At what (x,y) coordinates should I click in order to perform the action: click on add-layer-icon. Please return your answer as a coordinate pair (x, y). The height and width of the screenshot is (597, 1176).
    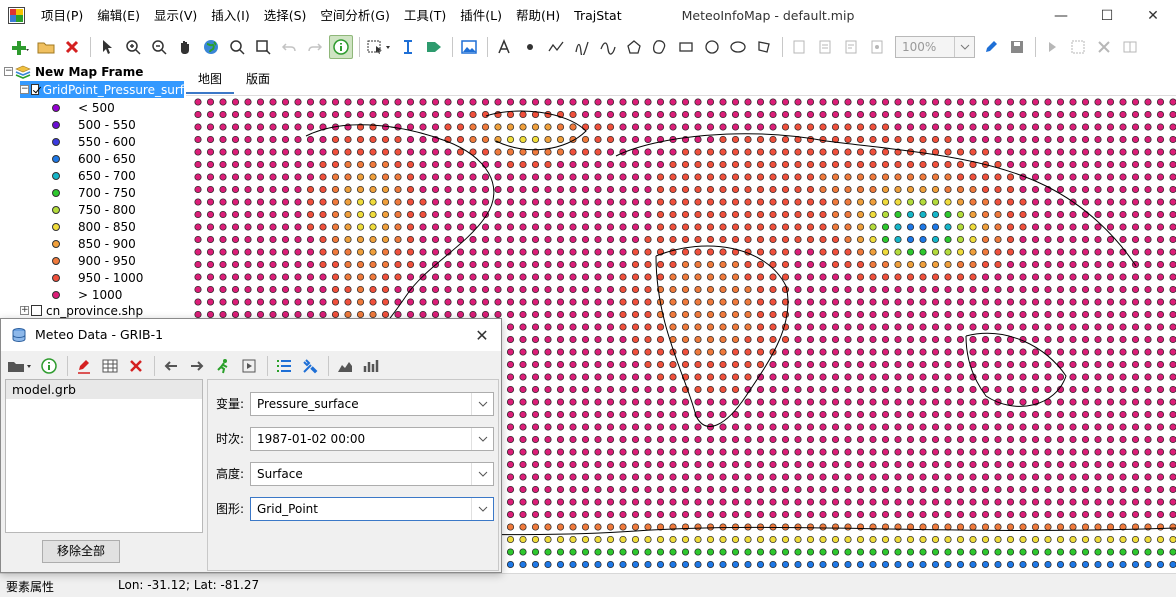
    Looking at the image, I should click on (20, 47).